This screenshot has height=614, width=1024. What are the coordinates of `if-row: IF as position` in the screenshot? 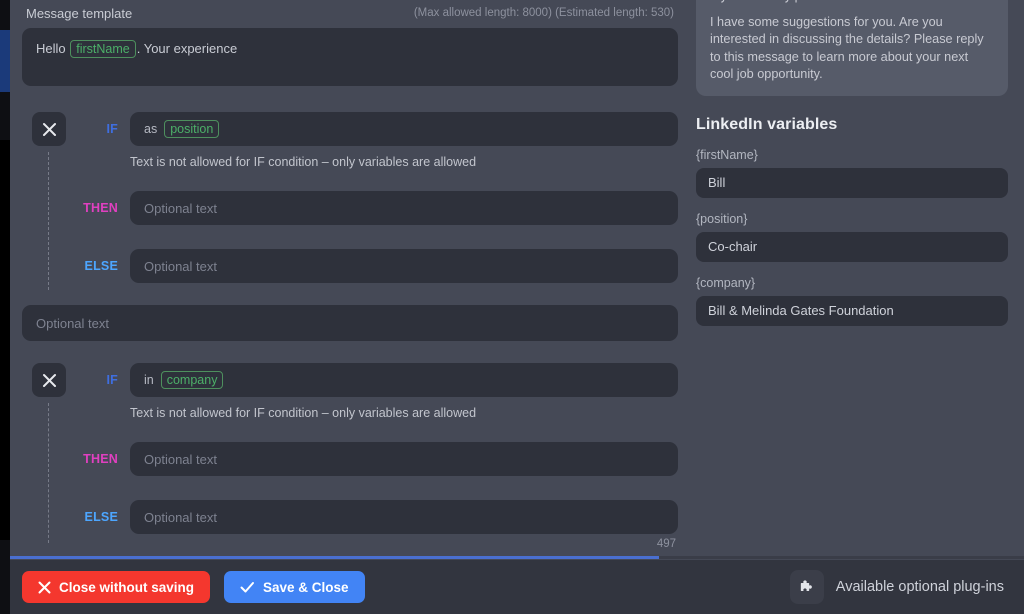 It's located at (380, 129).